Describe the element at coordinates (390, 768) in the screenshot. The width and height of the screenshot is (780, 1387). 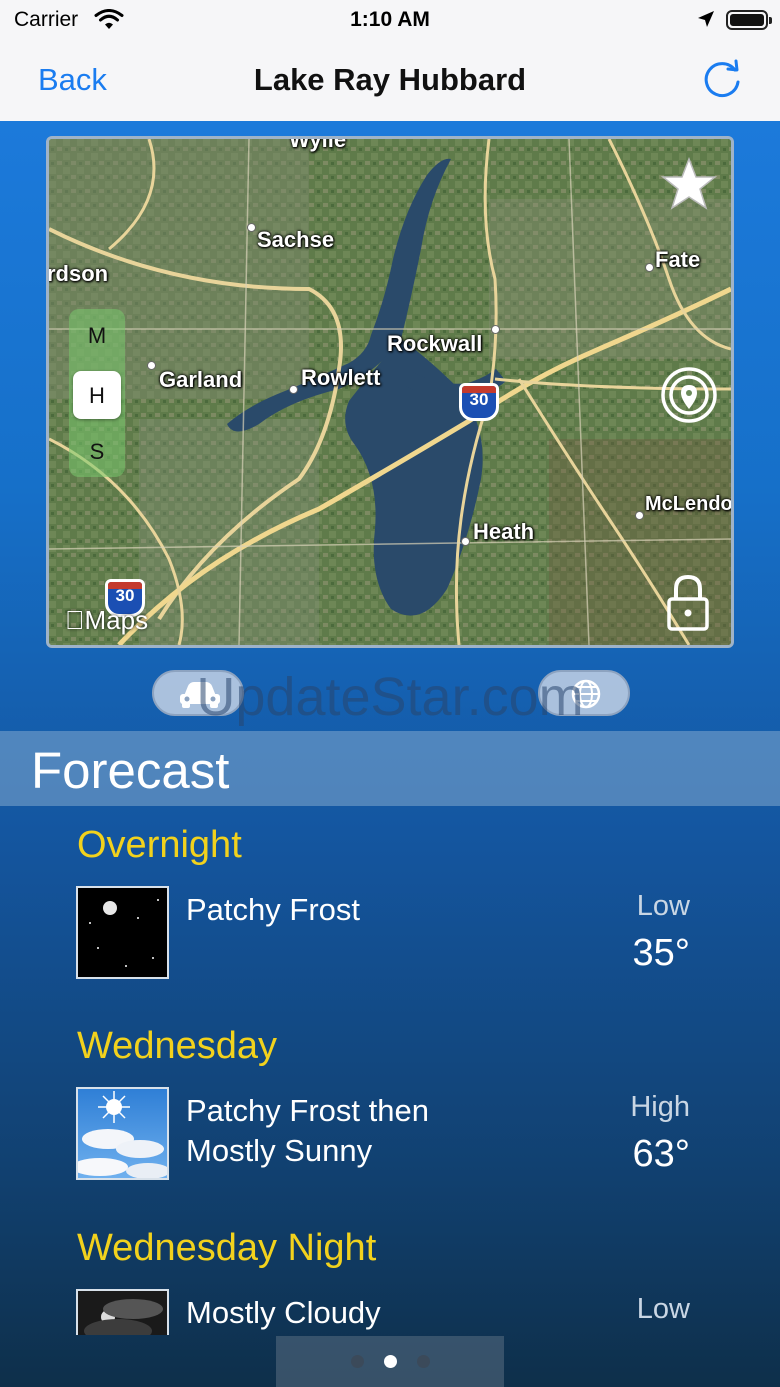
I see `forecast-header: Forecast` at that location.